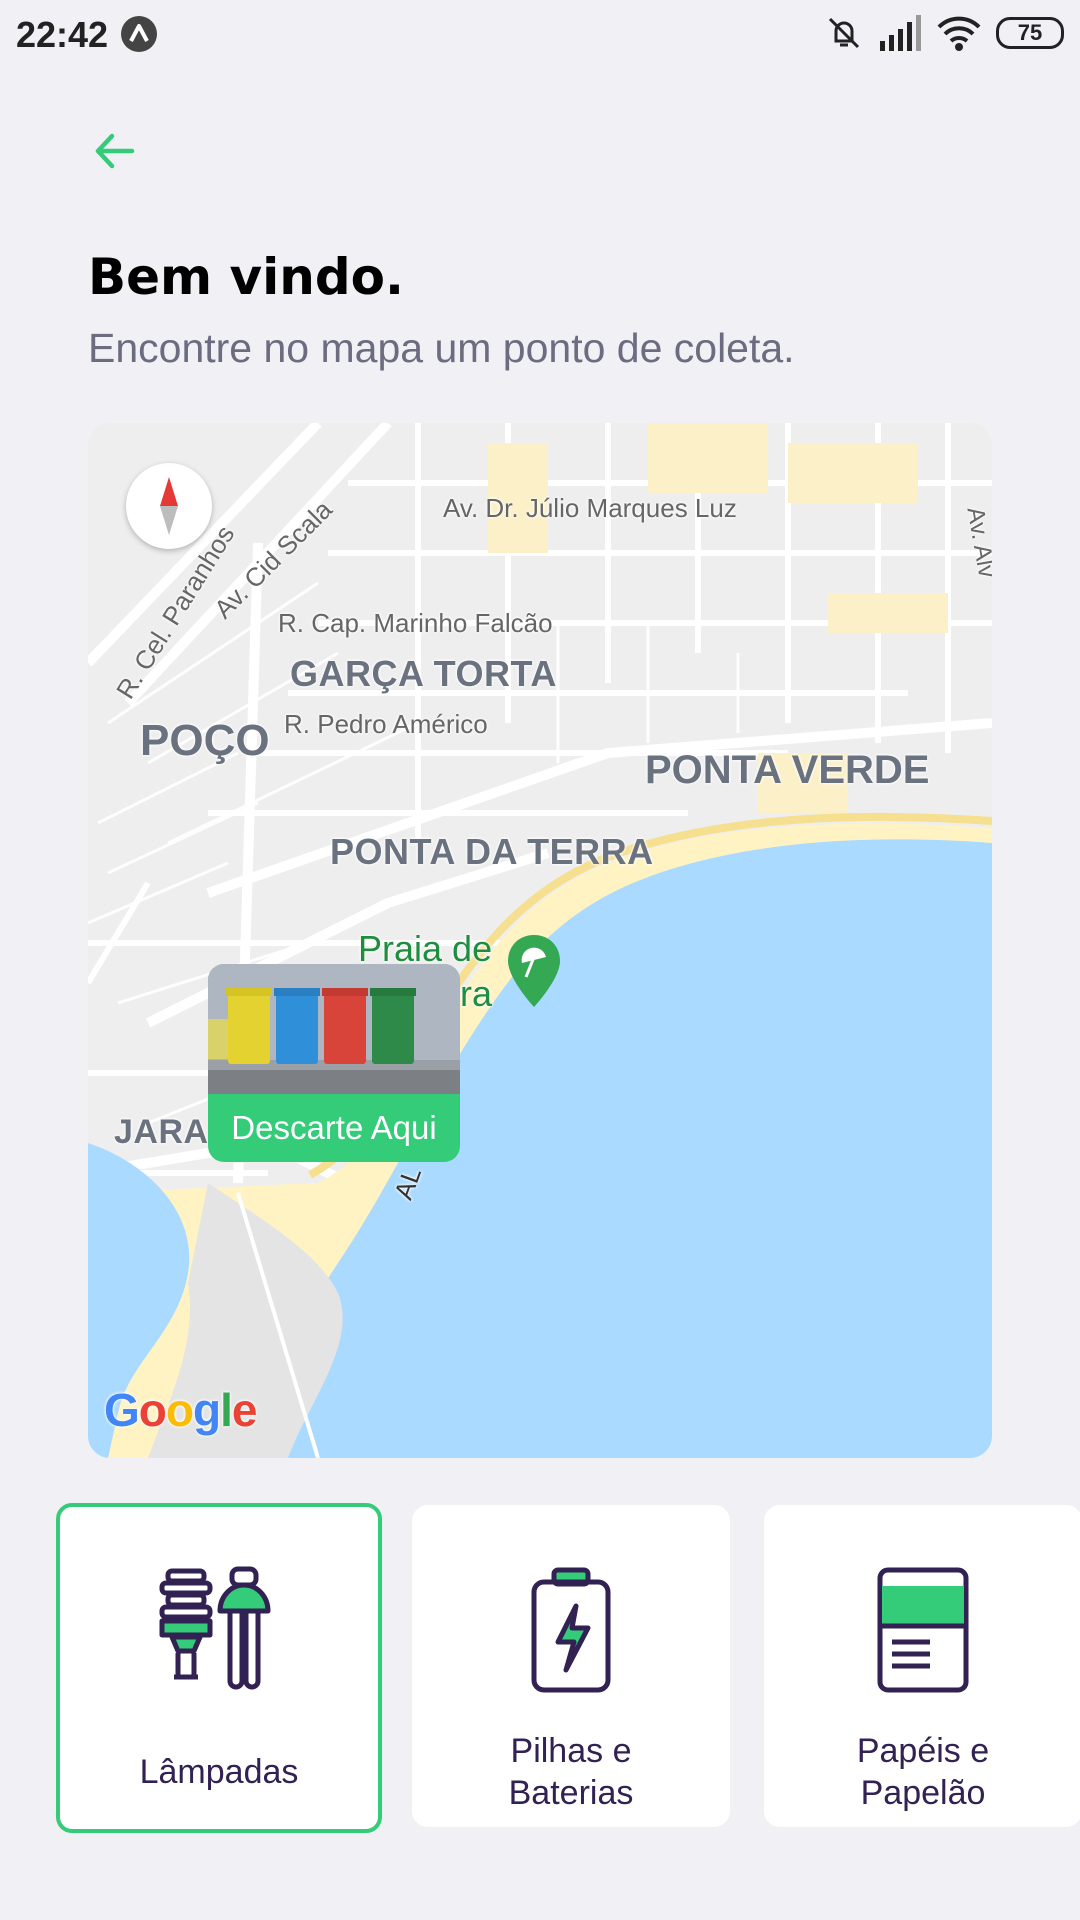 The width and height of the screenshot is (1080, 1920). Describe the element at coordinates (334, 1029) in the screenshot. I see `marker-photo` at that location.